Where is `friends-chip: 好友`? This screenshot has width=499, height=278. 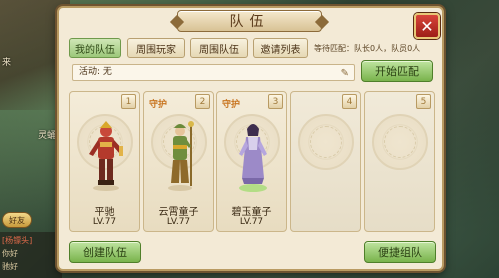
friends-chip: 好友 is located at coordinates (17, 220).